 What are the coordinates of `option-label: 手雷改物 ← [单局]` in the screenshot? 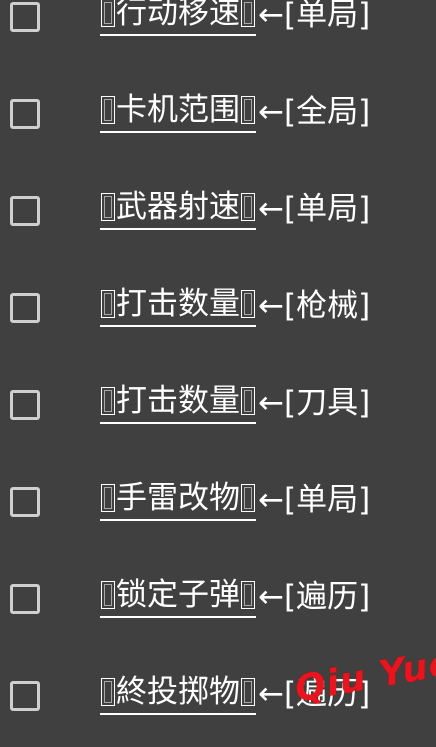 It's located at (235, 500).